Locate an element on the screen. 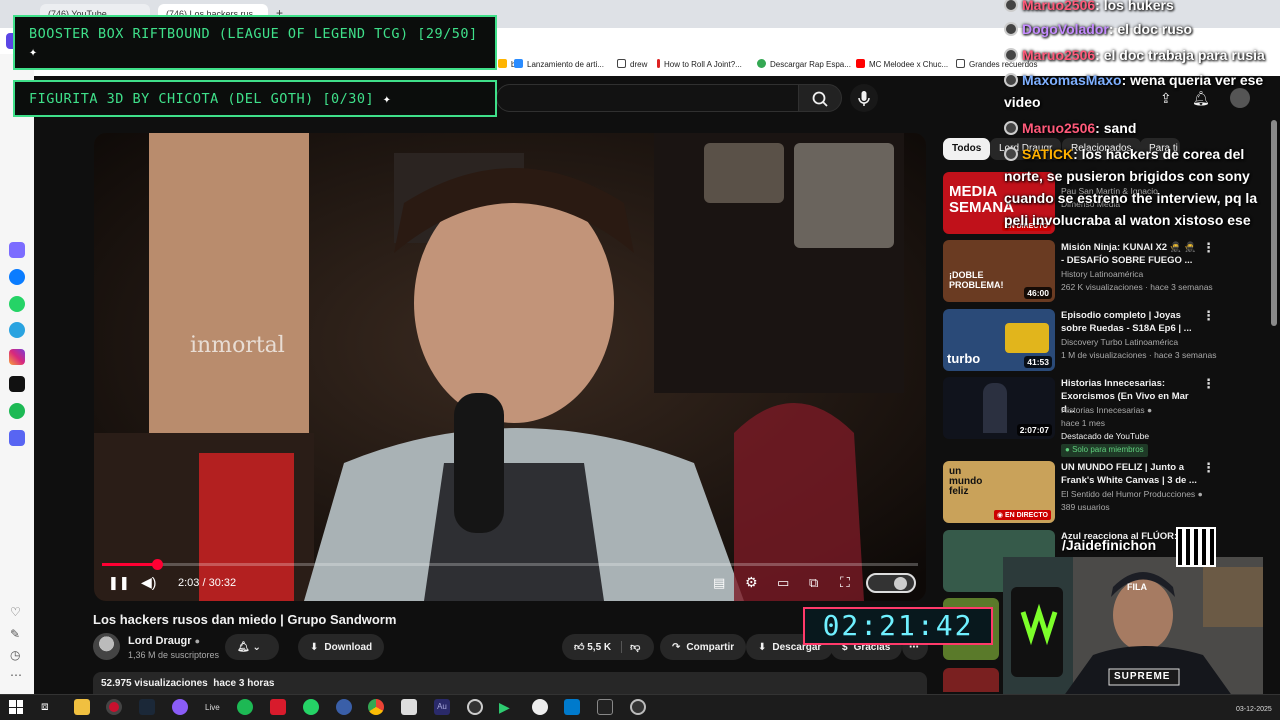 This screenshot has height=720, width=1280. duration-badge: 46:00 is located at coordinates (1038, 293).